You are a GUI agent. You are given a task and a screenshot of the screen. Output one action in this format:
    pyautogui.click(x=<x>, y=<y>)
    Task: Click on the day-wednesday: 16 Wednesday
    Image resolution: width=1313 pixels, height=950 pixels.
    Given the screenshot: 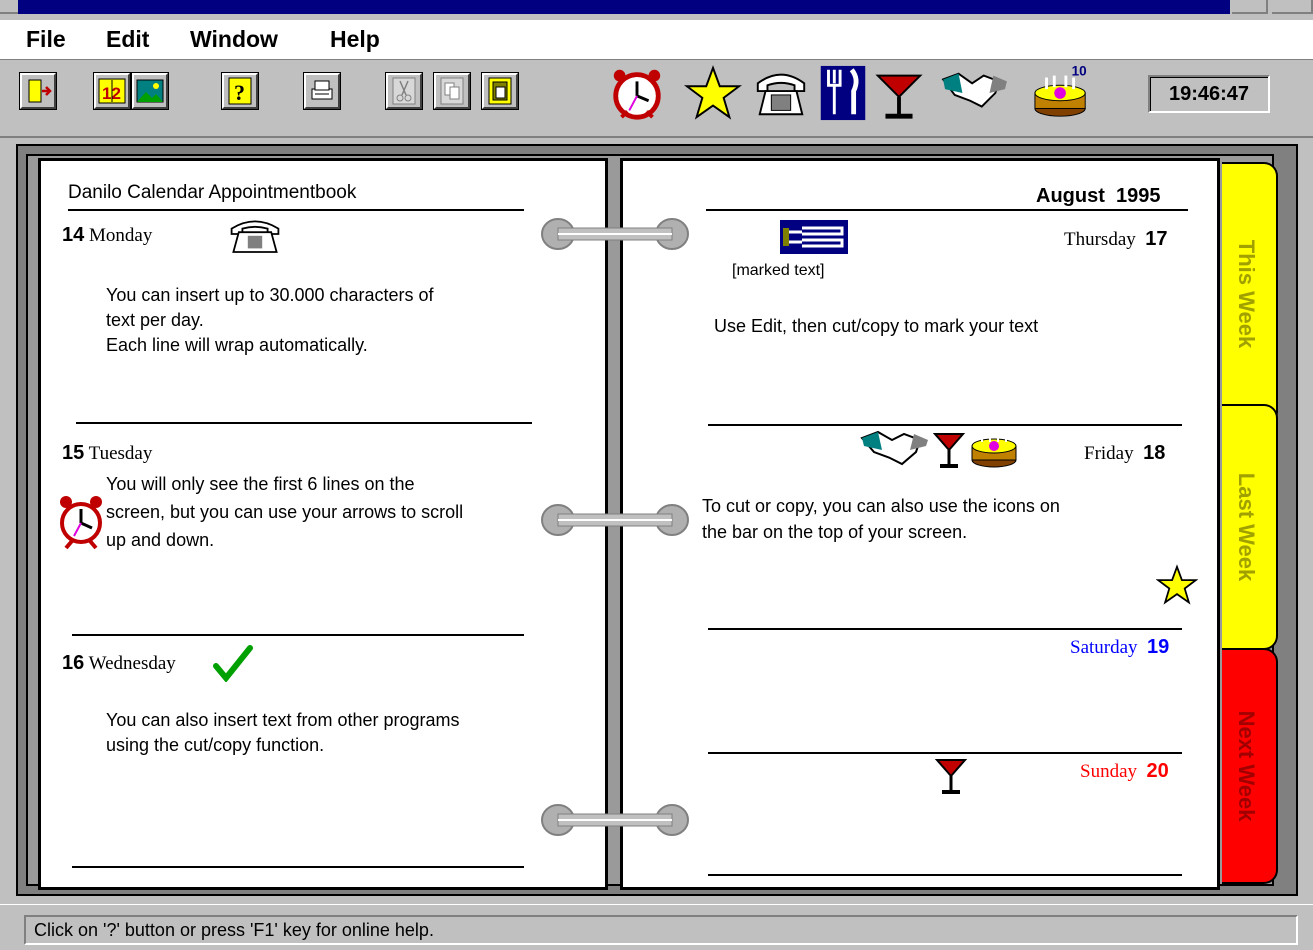 What is the action you would take?
    pyautogui.click(x=119, y=663)
    